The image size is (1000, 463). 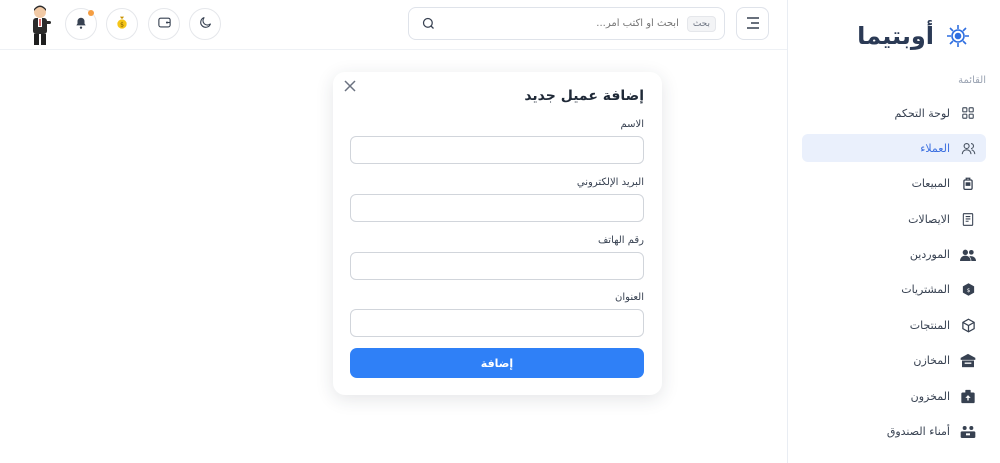 I want to click on sidebar-item-customers: العملاء, so click(x=894, y=148).